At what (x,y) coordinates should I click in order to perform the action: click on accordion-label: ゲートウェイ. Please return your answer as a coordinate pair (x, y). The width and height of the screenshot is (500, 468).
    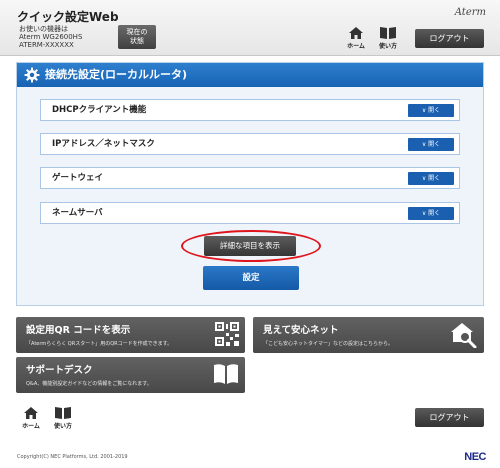
    Looking at the image, I should click on (78, 178).